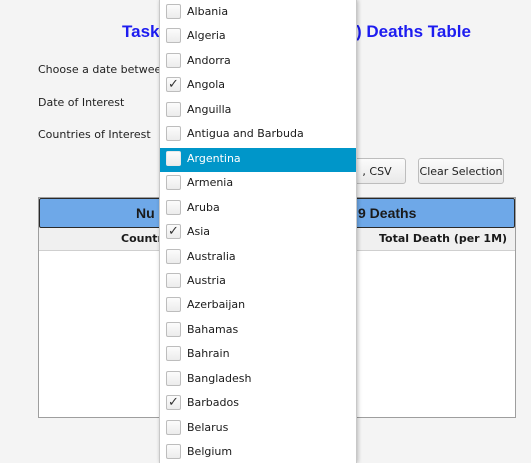 The image size is (531, 463). What do you see at coordinates (258, 404) in the screenshot?
I see `dropdown-item: ✓ Barbados` at bounding box center [258, 404].